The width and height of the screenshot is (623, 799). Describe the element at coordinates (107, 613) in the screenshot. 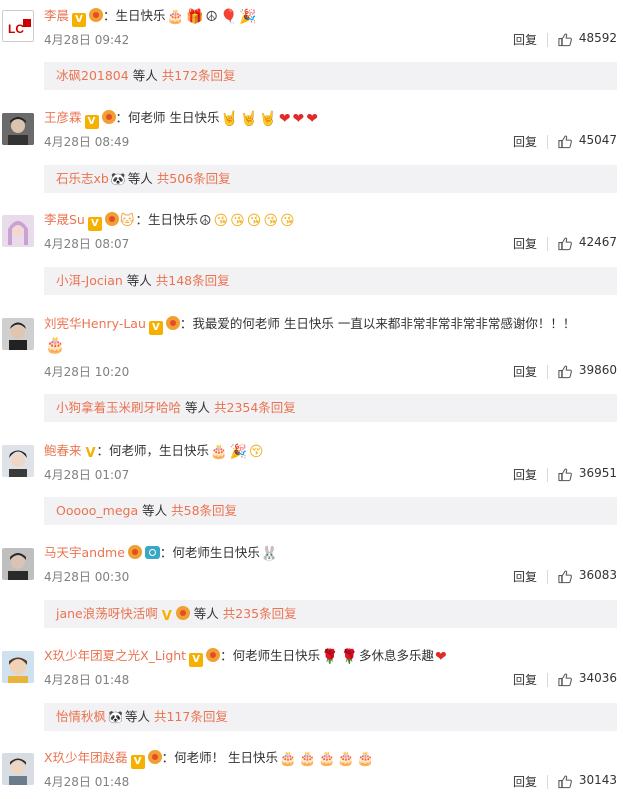

I see `reply-user: jane浪荡呀快活啊` at that location.